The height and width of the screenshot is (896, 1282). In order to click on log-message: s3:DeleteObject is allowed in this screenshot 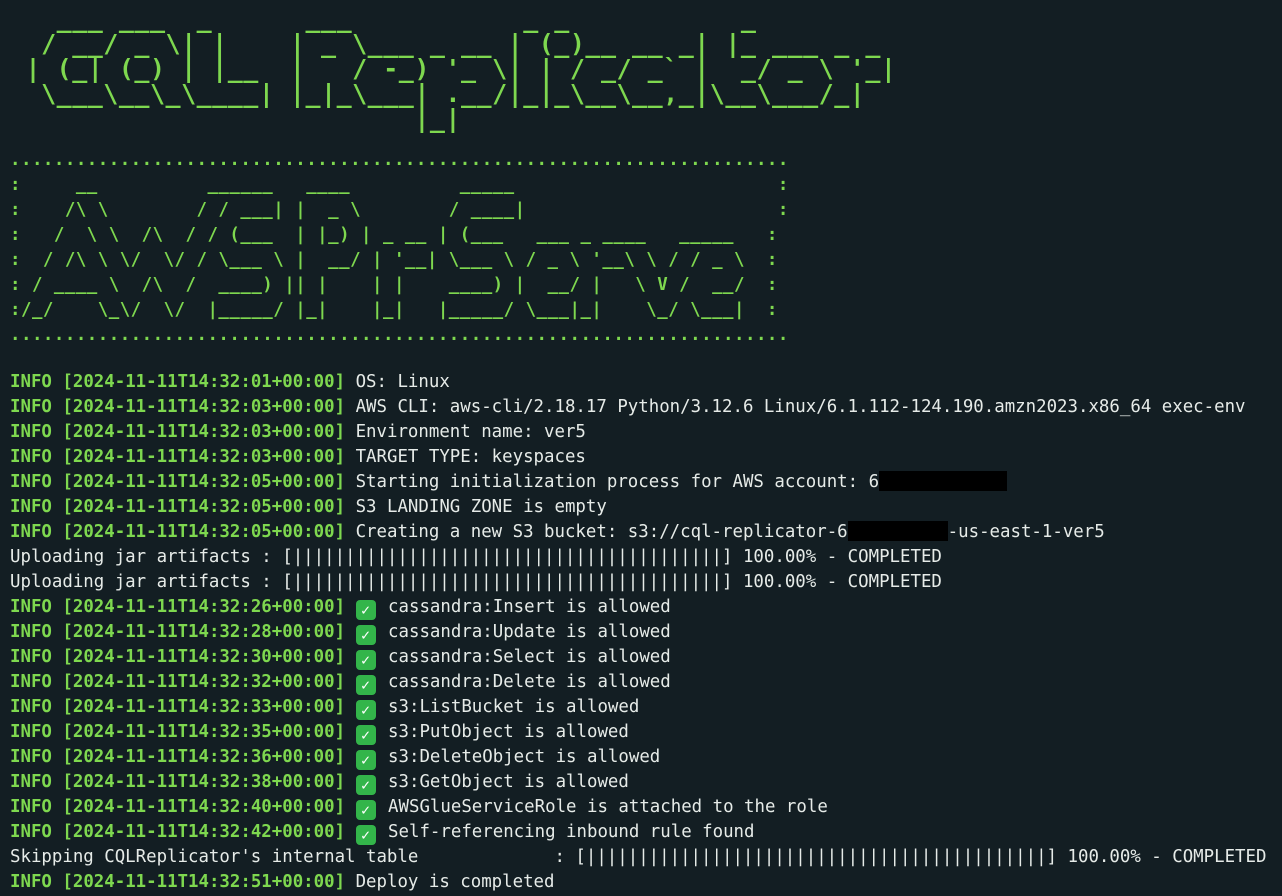, I will do `click(524, 757)`.